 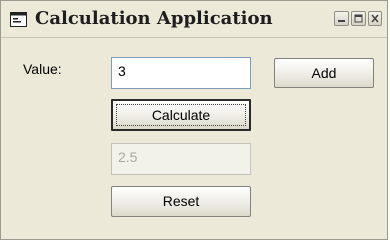 I want to click on maximize-button, so click(x=358, y=18).